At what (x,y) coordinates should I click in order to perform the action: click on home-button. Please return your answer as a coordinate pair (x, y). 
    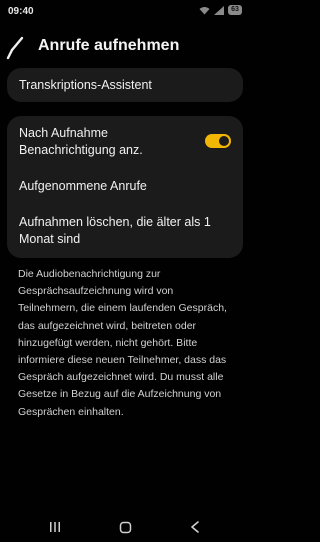
    Looking at the image, I should click on (125, 527).